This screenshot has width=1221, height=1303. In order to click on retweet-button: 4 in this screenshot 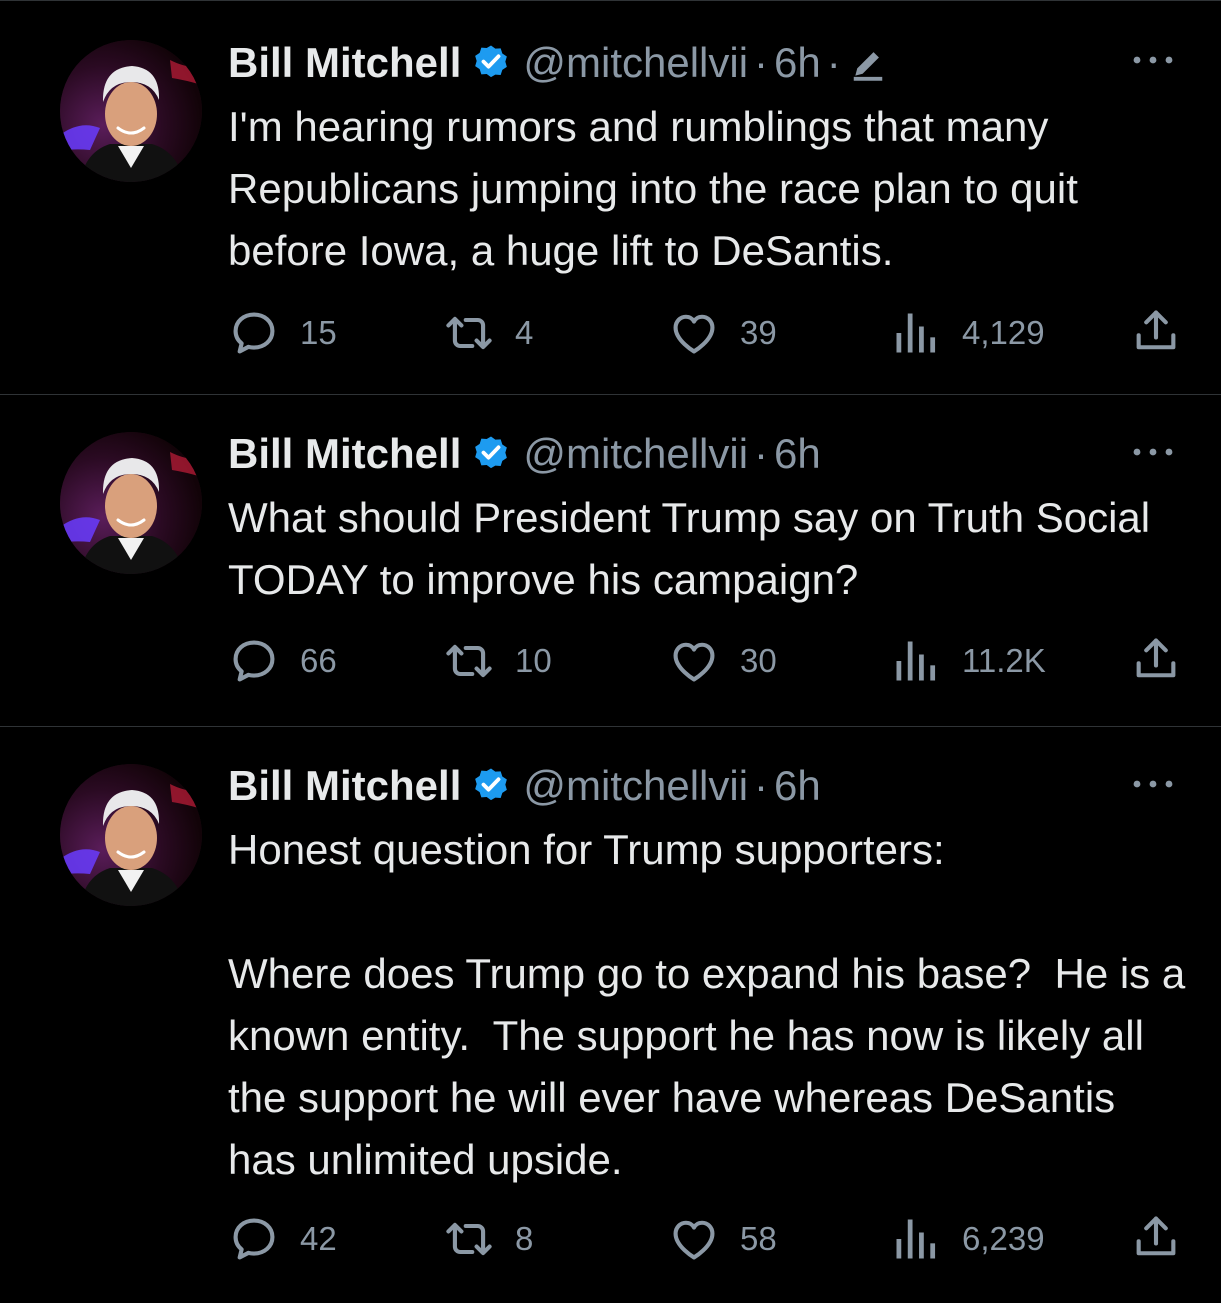, I will do `click(488, 333)`.